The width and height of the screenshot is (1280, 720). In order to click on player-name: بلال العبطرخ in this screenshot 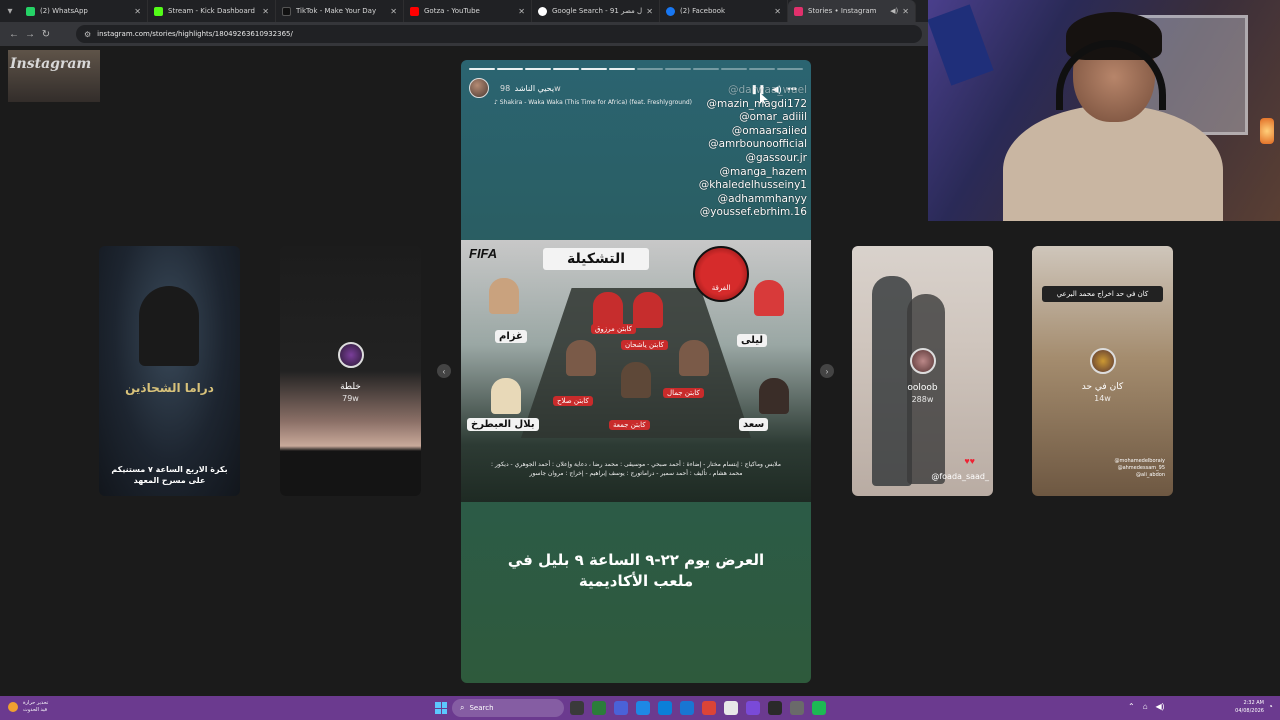, I will do `click(503, 424)`.